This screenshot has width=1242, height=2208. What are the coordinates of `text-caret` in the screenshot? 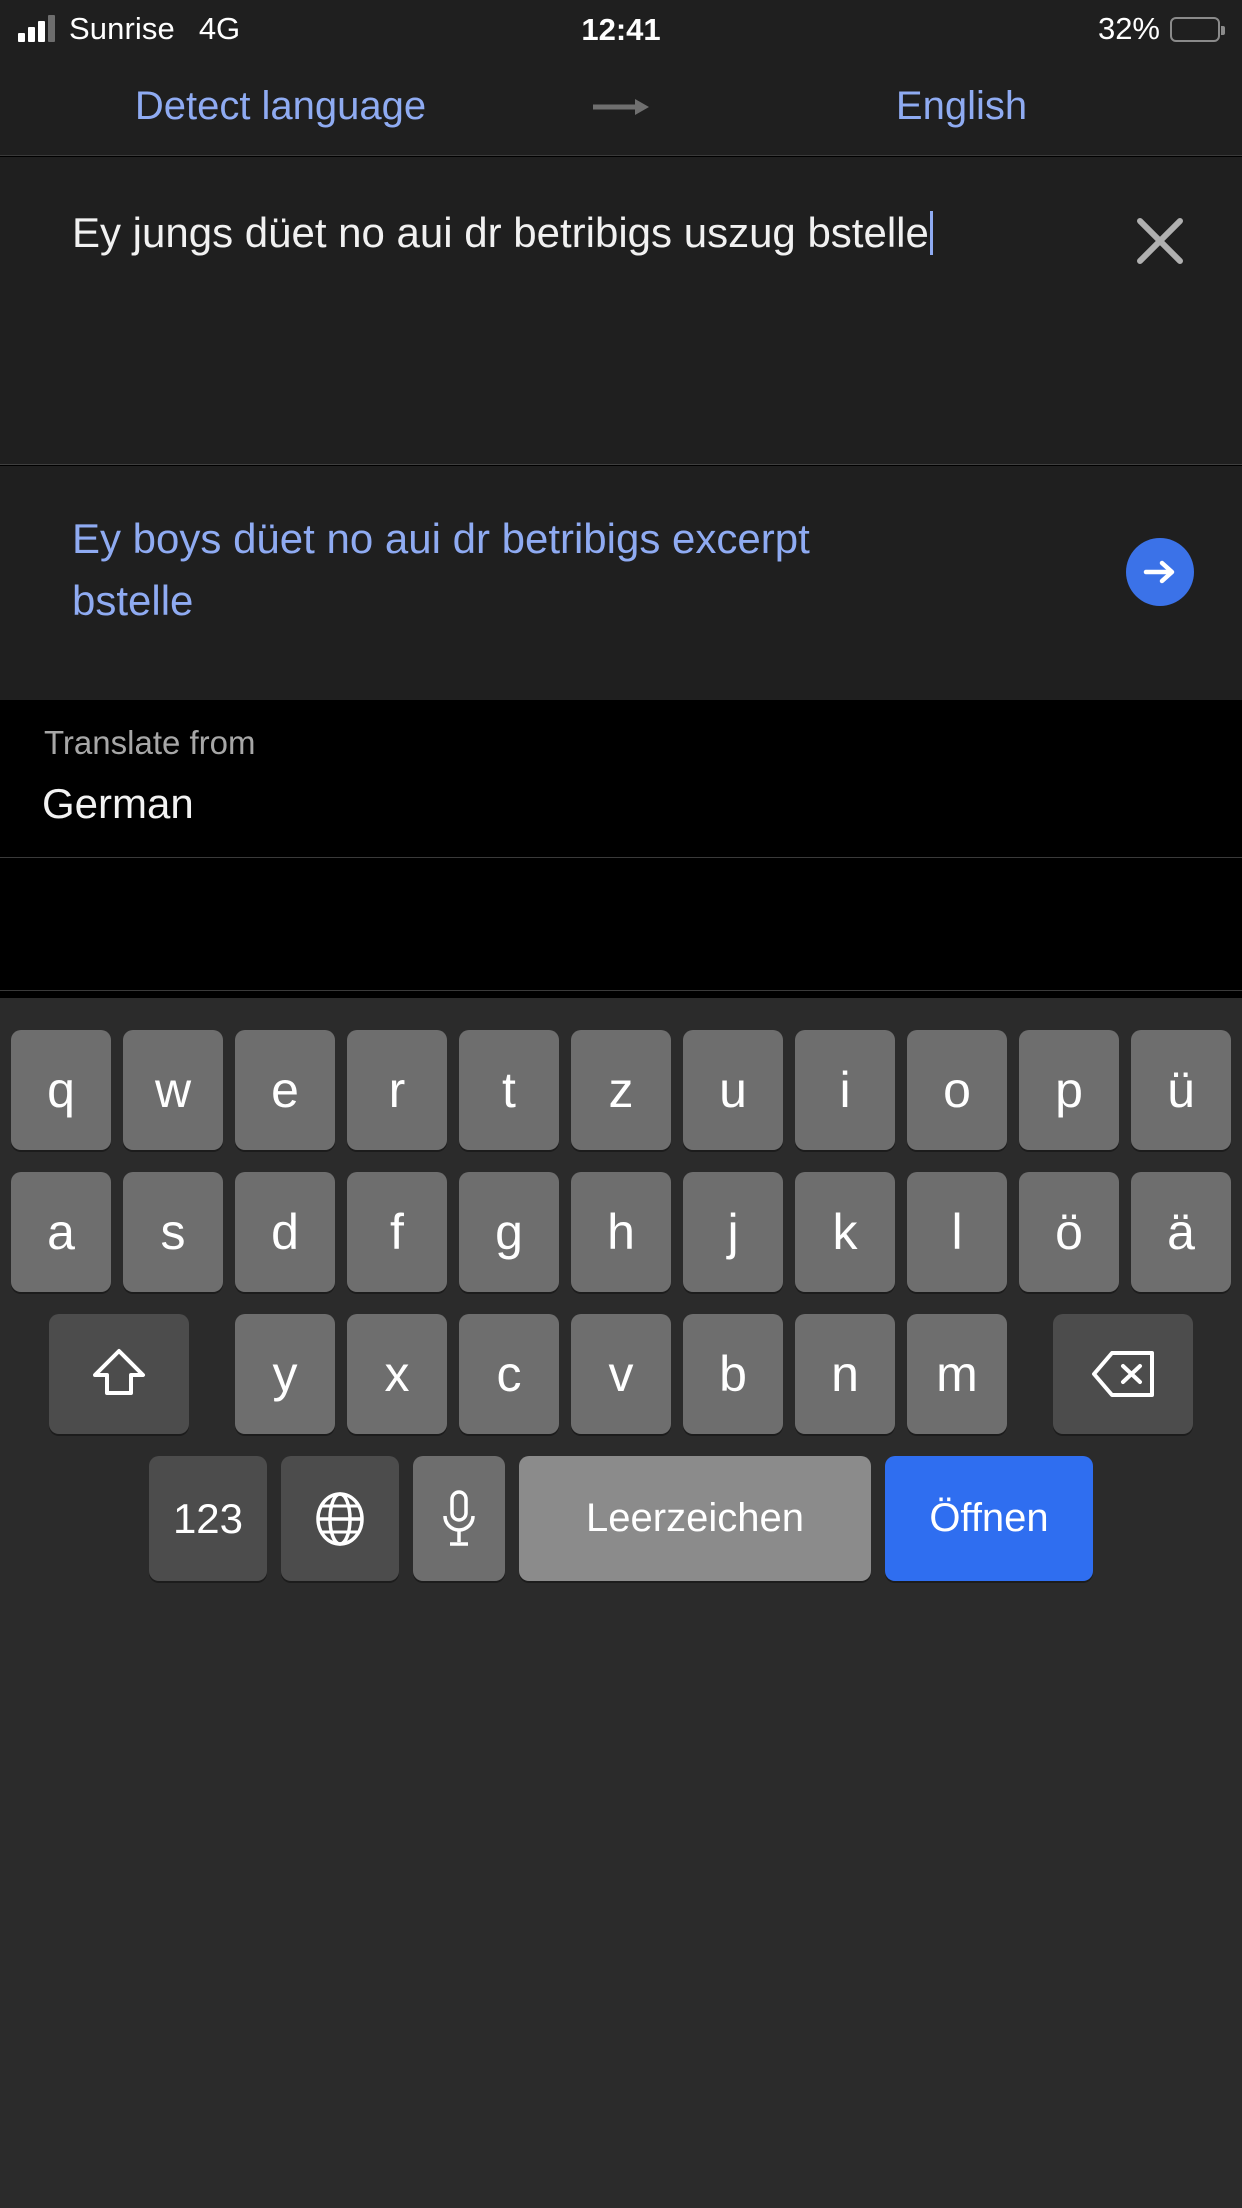 It's located at (931, 233).